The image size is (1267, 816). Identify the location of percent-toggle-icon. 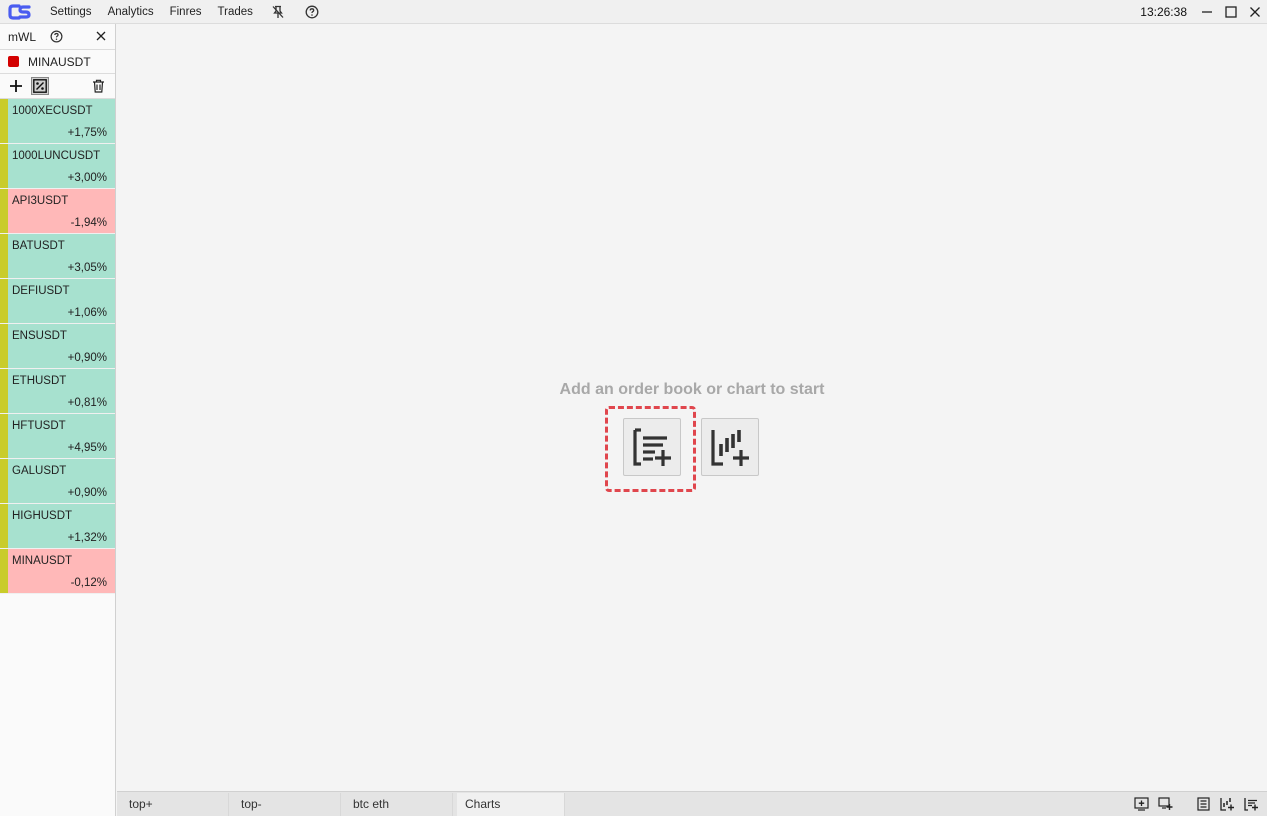
(40, 86).